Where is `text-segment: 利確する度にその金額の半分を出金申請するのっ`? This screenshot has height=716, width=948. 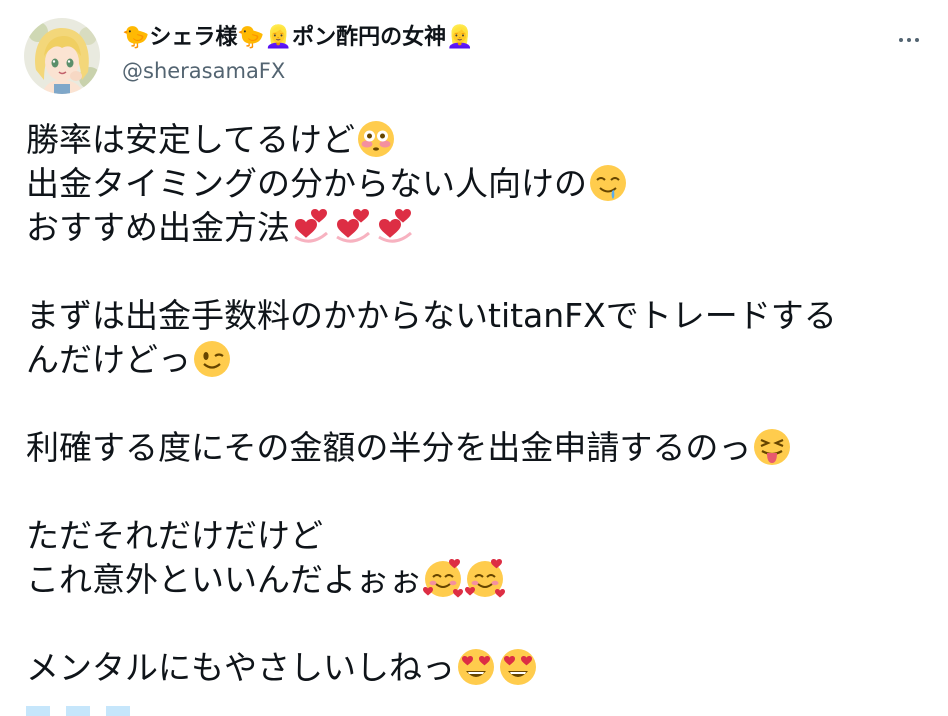
text-segment: 利確する度にその金額の半分を出金申請するのっ is located at coordinates (389, 447).